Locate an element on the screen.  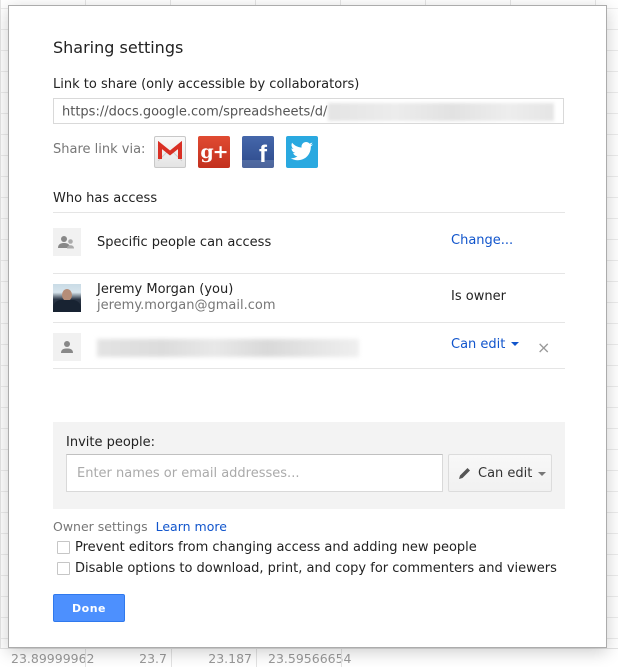
editor-permission-dropdown: Can edit is located at coordinates (485, 344).